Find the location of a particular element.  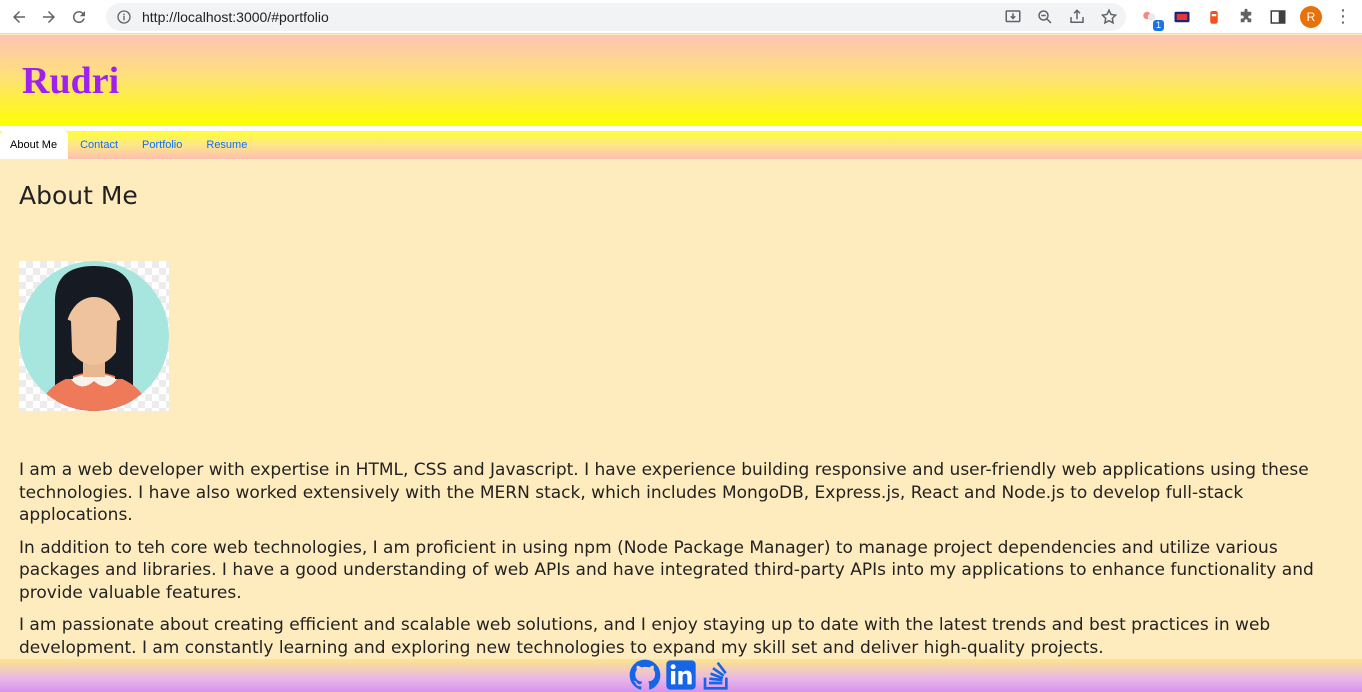

tab-contact: Contact is located at coordinates (99, 145).